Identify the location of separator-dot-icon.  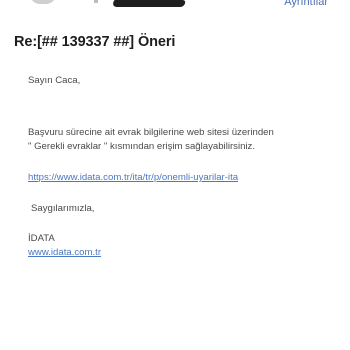
(96, 1).